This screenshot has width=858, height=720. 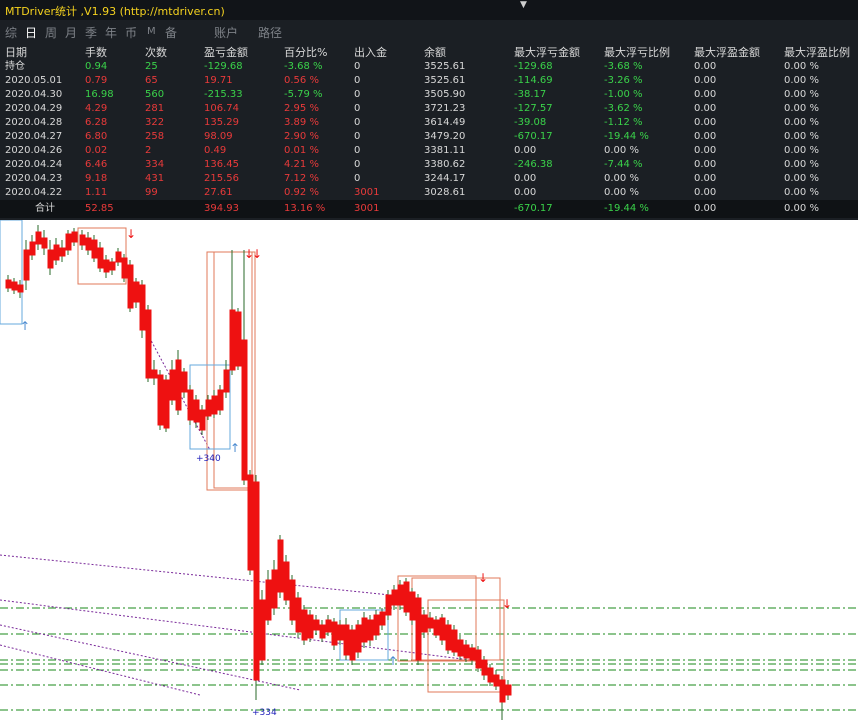 What do you see at coordinates (51, 32) in the screenshot?
I see `tab-2: 周` at bounding box center [51, 32].